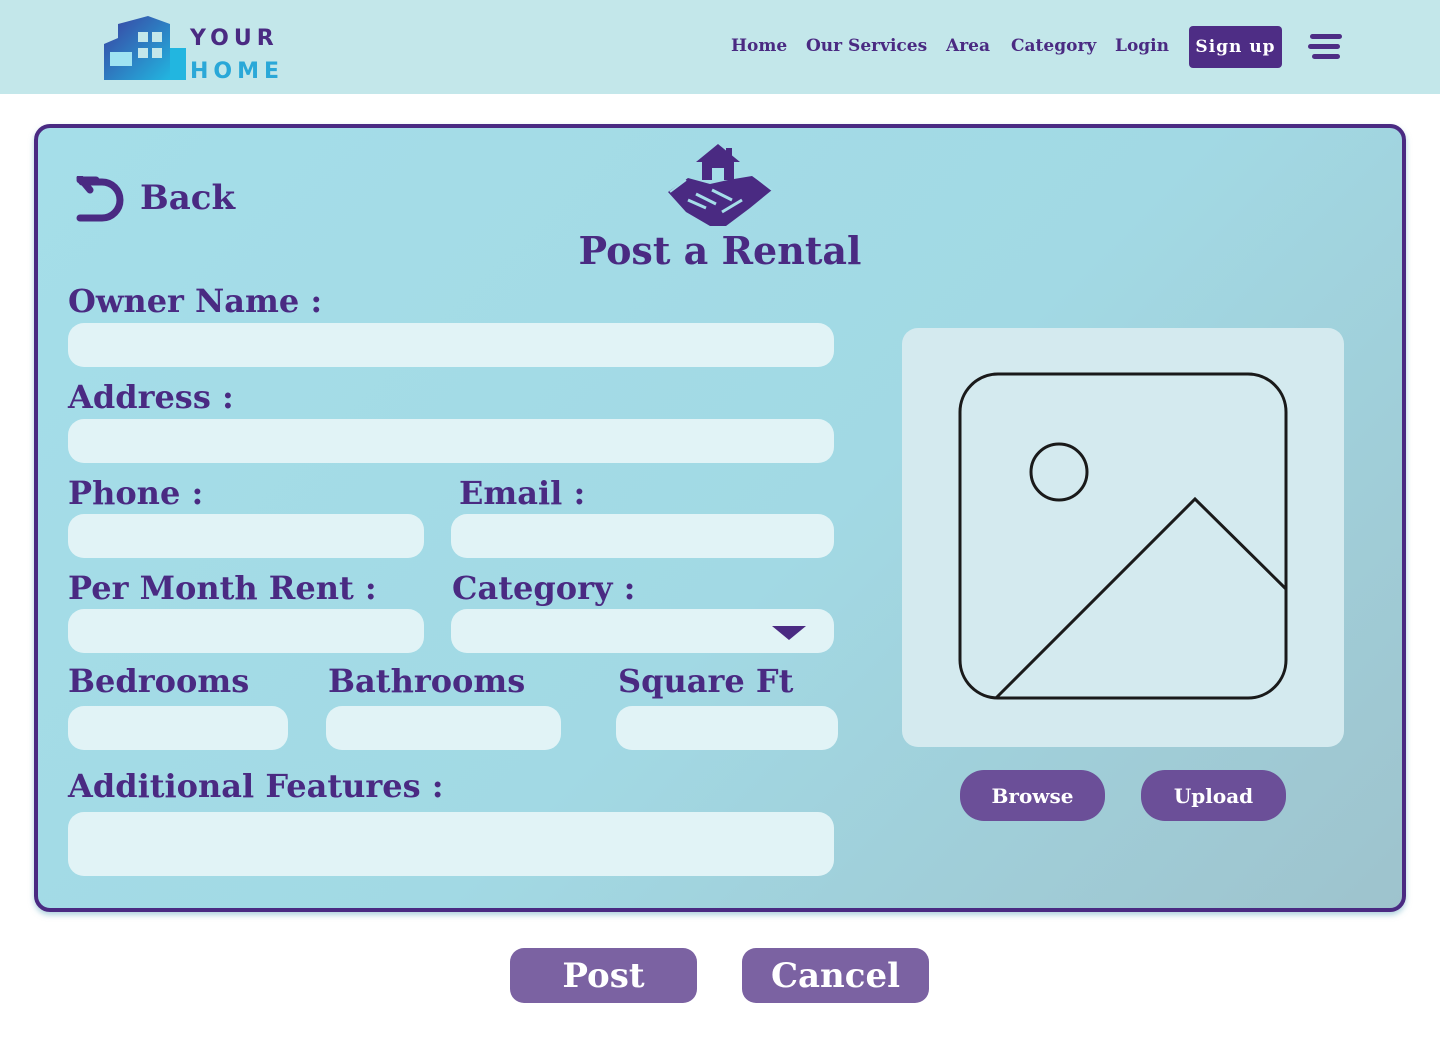 The image size is (1440, 1041). I want to click on browse-button: Browse, so click(1032, 795).